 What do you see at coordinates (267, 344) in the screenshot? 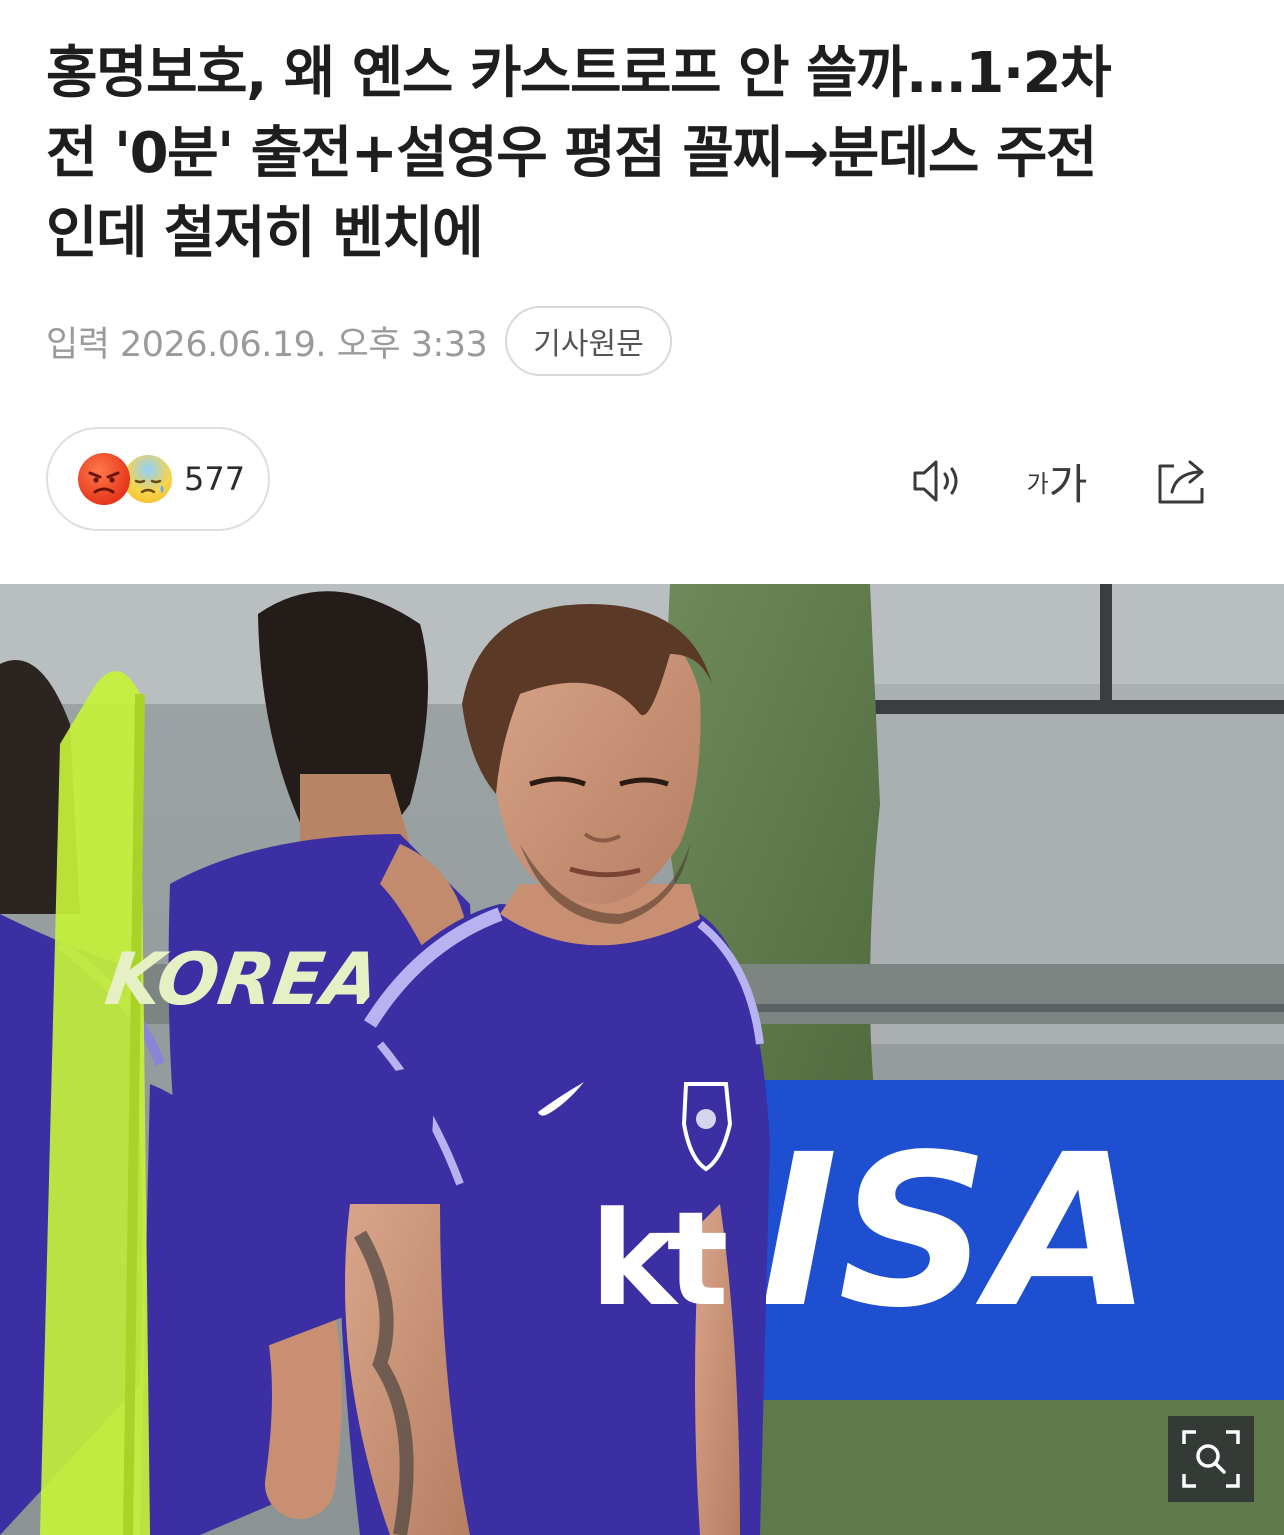
I see `published-date: 입력 2026.06.19. 오후 3:33` at bounding box center [267, 344].